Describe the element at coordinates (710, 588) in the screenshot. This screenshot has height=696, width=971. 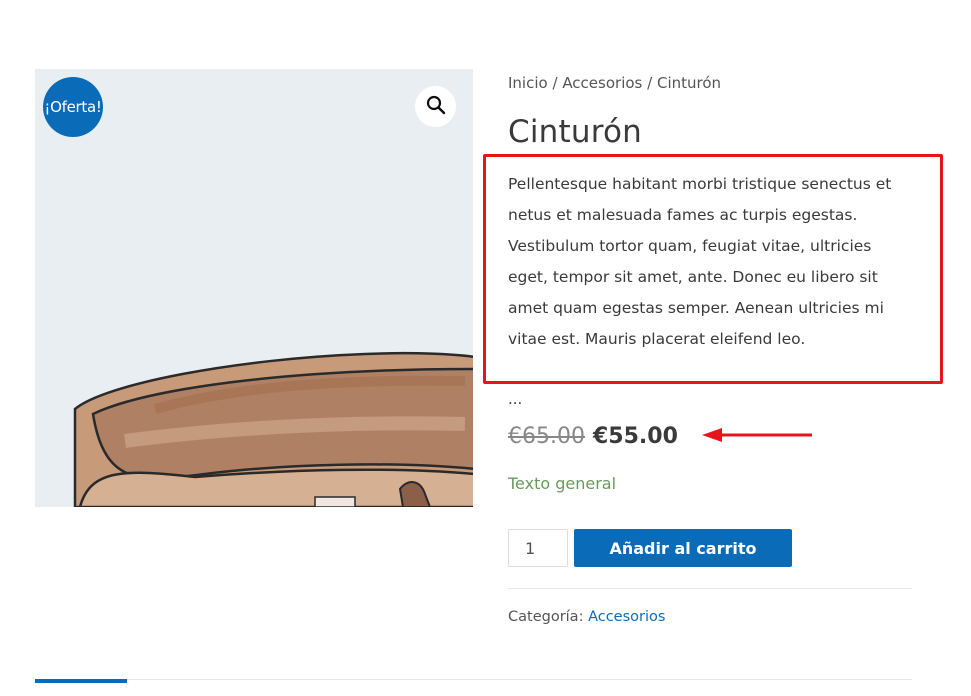
I see `divider` at that location.